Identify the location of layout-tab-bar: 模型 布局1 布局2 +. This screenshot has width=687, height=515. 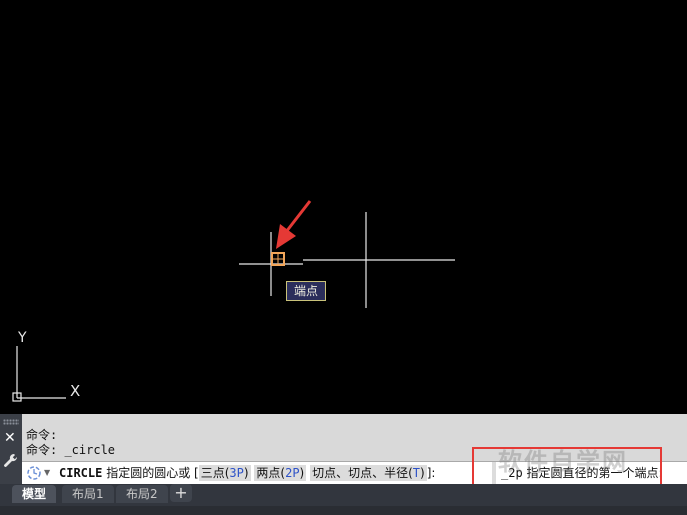
(343, 499).